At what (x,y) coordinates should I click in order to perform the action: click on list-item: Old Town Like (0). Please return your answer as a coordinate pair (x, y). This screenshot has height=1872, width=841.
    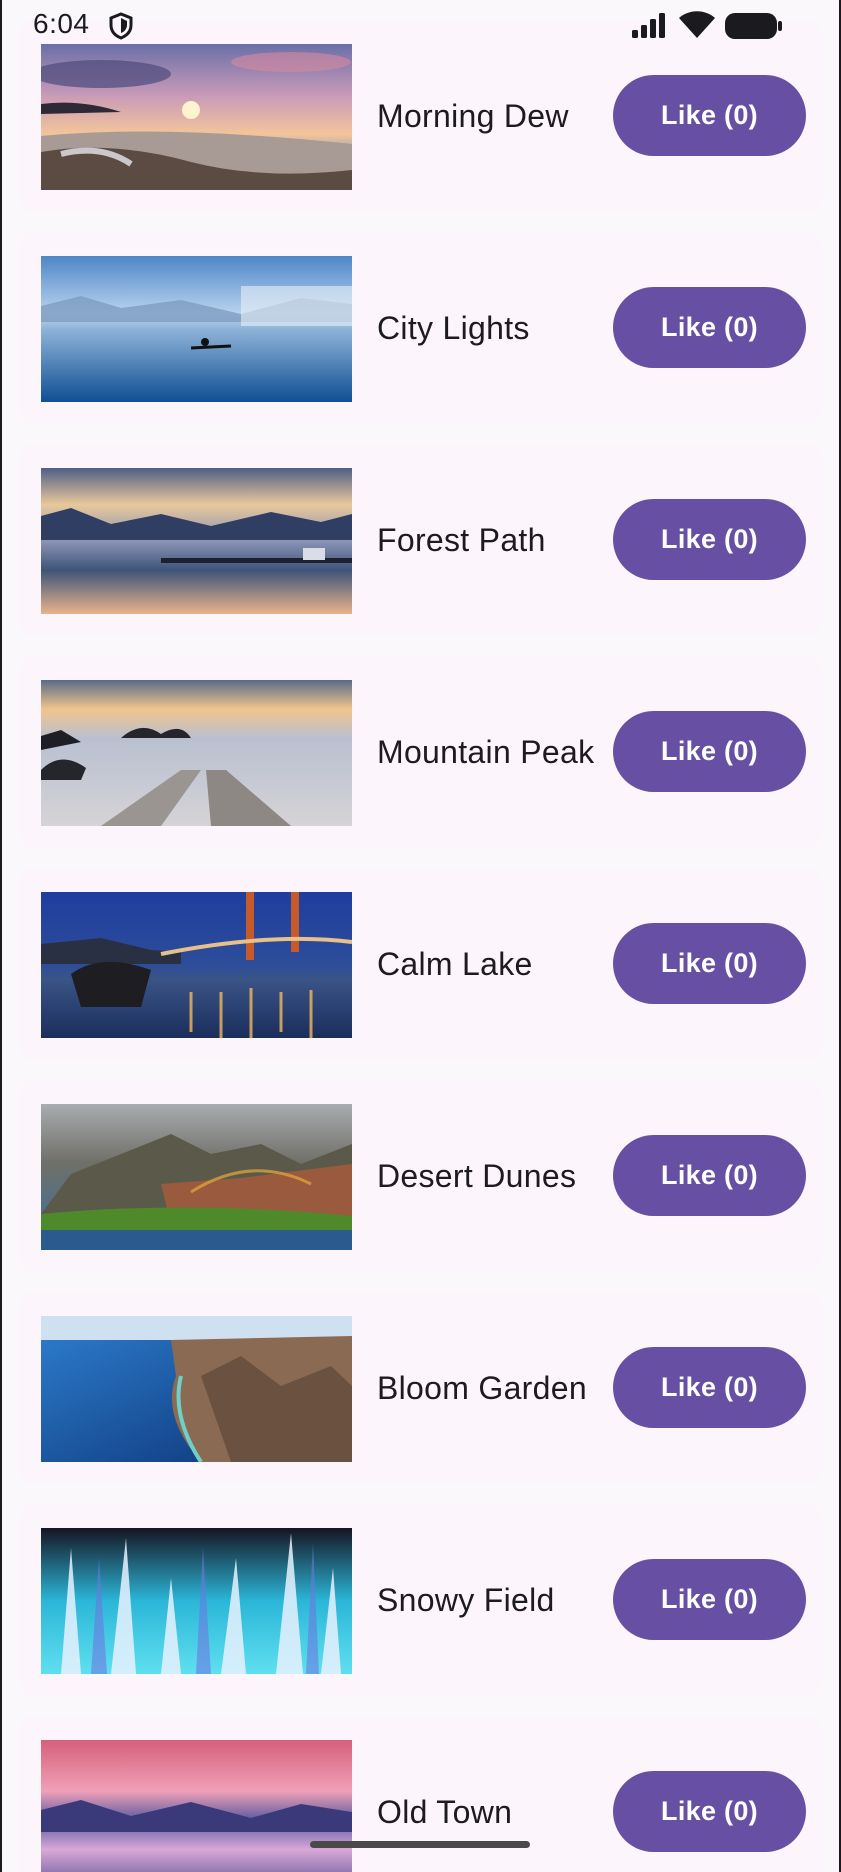
    Looking at the image, I should click on (420, 1794).